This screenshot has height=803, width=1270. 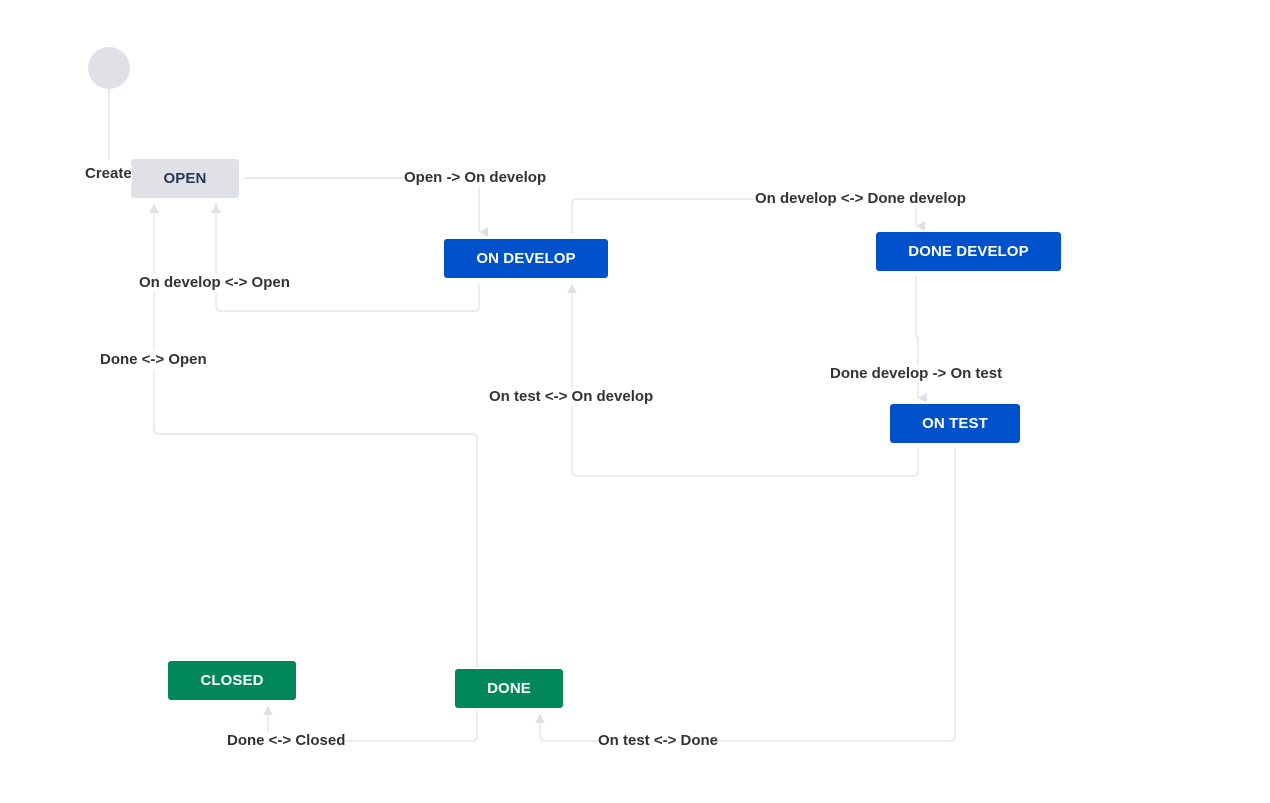 I want to click on status-on-develop: ON DEVELOP, so click(x=526, y=258).